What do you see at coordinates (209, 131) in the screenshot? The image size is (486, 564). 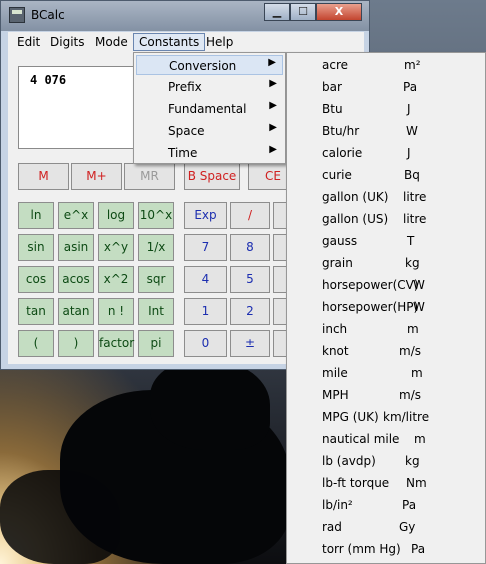 I see `menu-item-space: Space ▶` at bounding box center [209, 131].